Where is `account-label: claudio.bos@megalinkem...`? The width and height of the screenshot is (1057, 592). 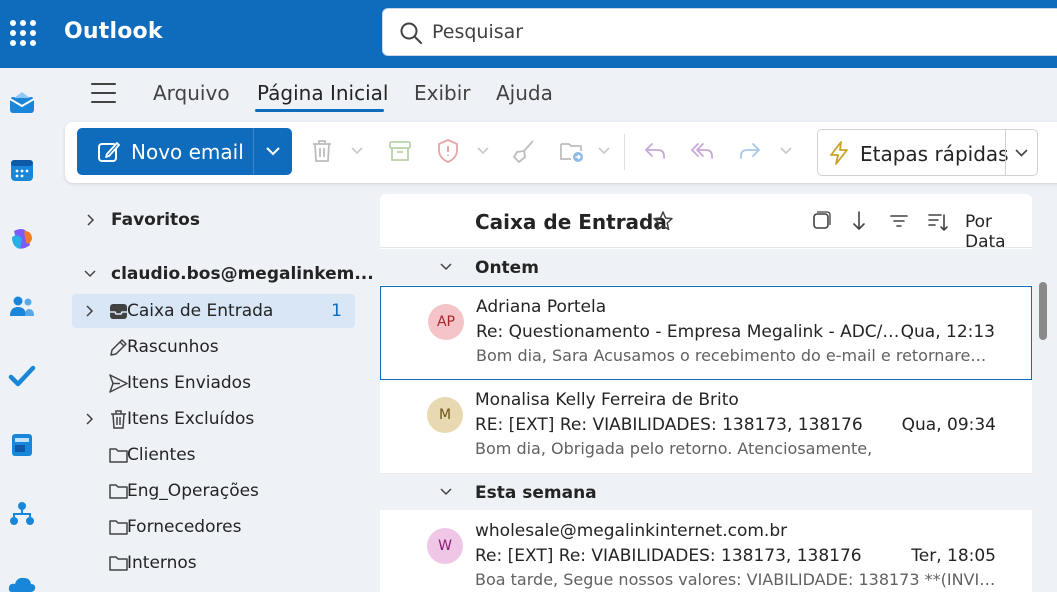 account-label: claudio.bos@megalinkem... is located at coordinates (242, 274).